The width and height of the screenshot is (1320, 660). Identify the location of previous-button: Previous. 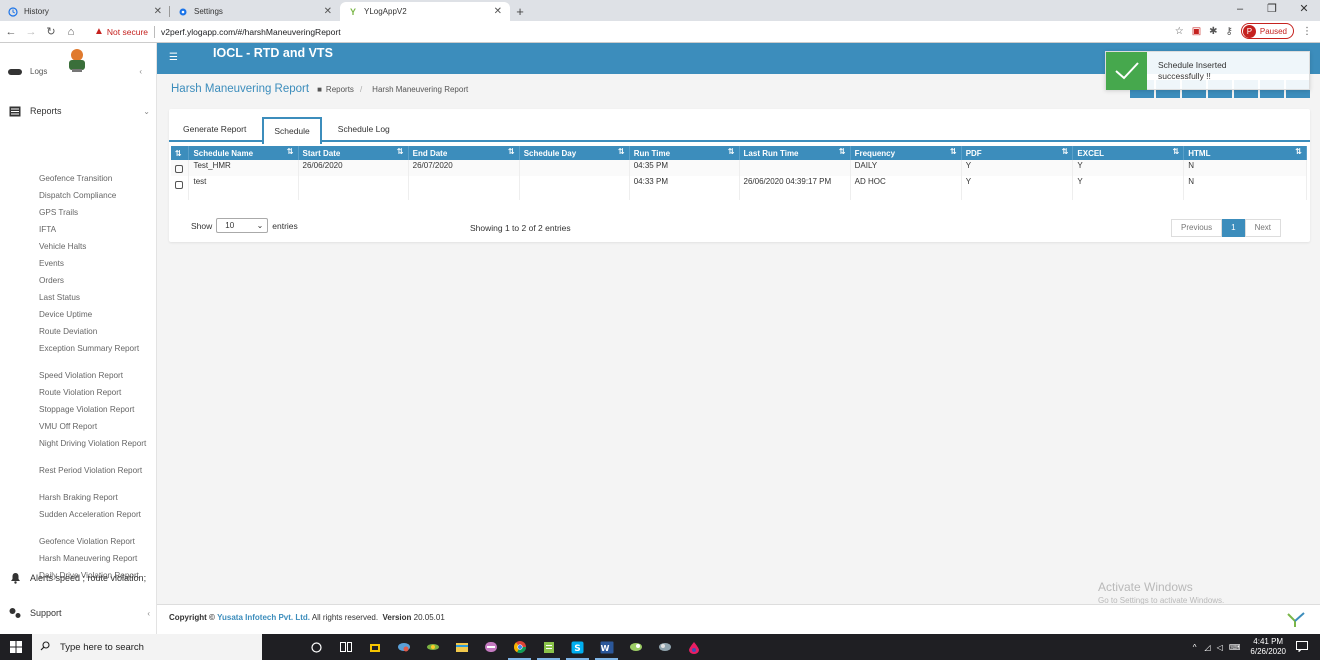
(1197, 228).